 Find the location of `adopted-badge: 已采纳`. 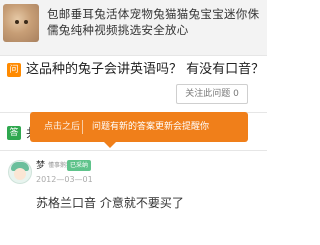

adopted-badge: 已采纳 is located at coordinates (79, 165).